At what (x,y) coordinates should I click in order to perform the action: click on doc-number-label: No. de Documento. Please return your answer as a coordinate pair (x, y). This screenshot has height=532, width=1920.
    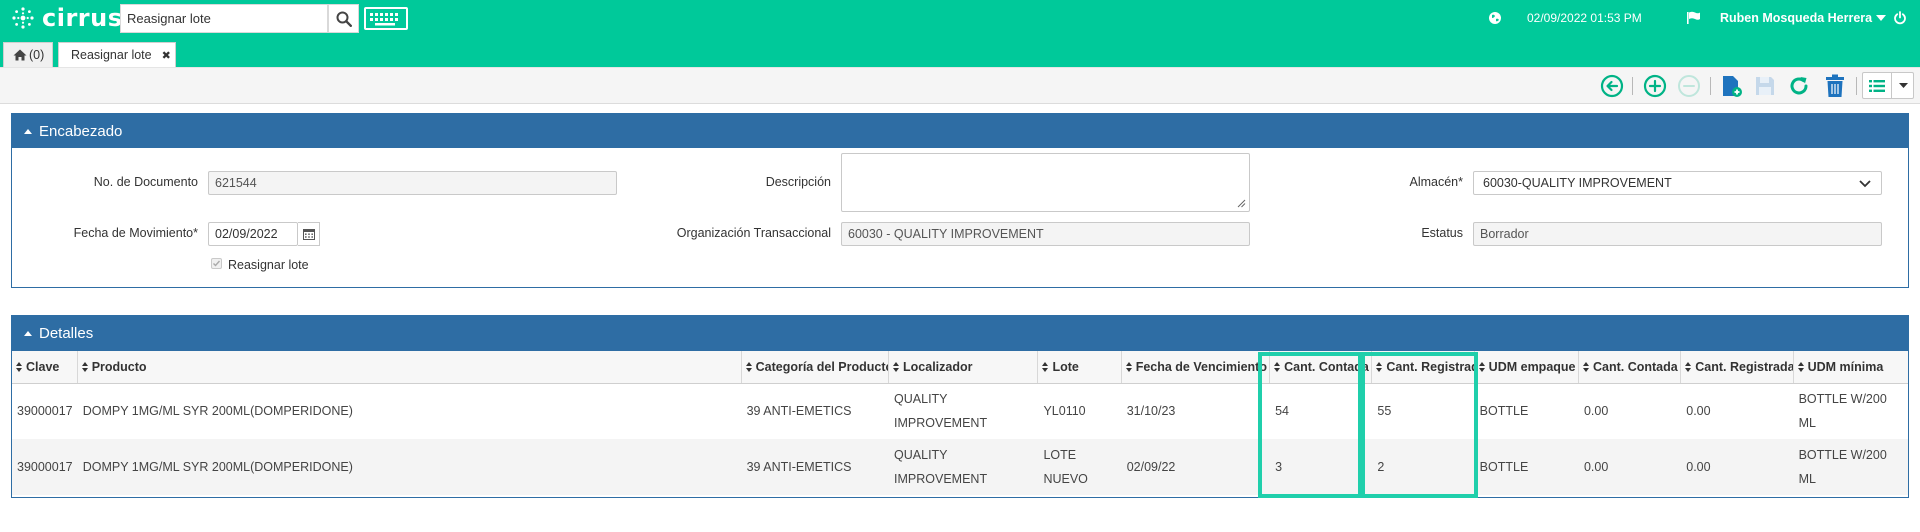
    Looking at the image, I should click on (145, 182).